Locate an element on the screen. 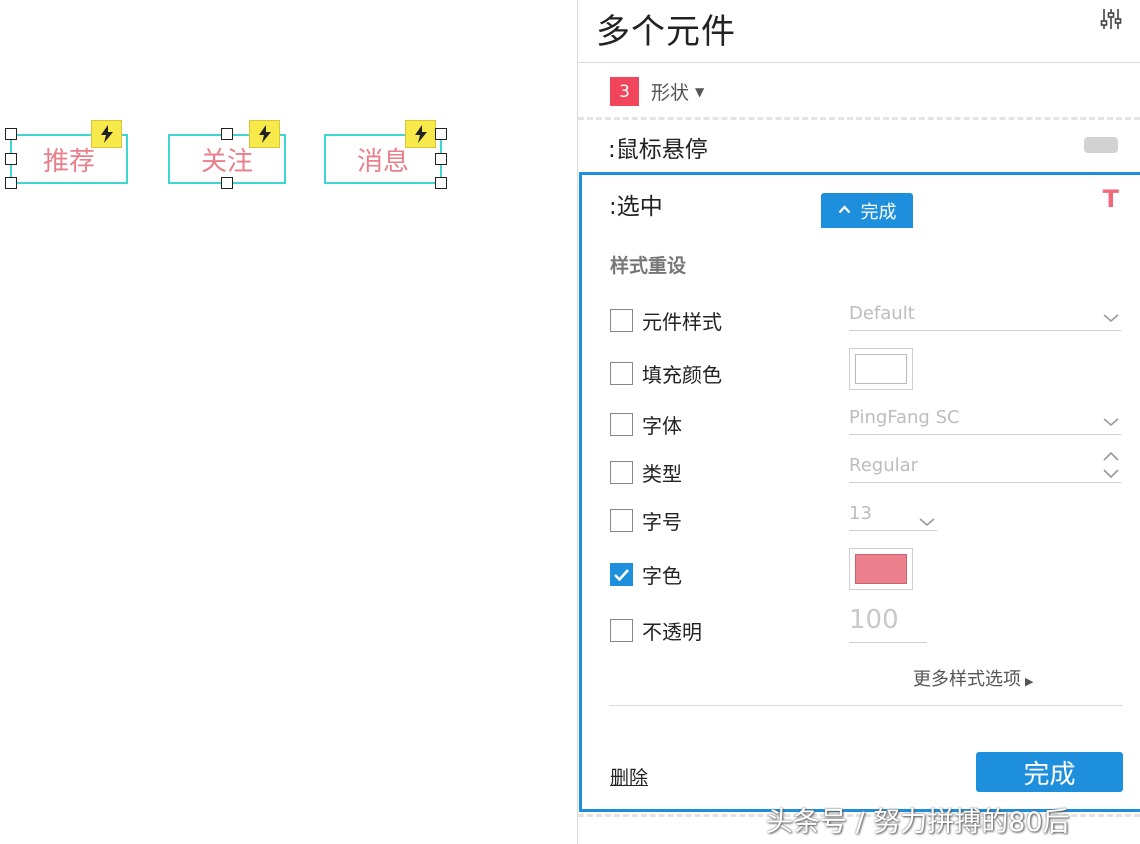 This screenshot has width=1140, height=844. hover-state-label: :鼠标悬停 is located at coordinates (658, 147).